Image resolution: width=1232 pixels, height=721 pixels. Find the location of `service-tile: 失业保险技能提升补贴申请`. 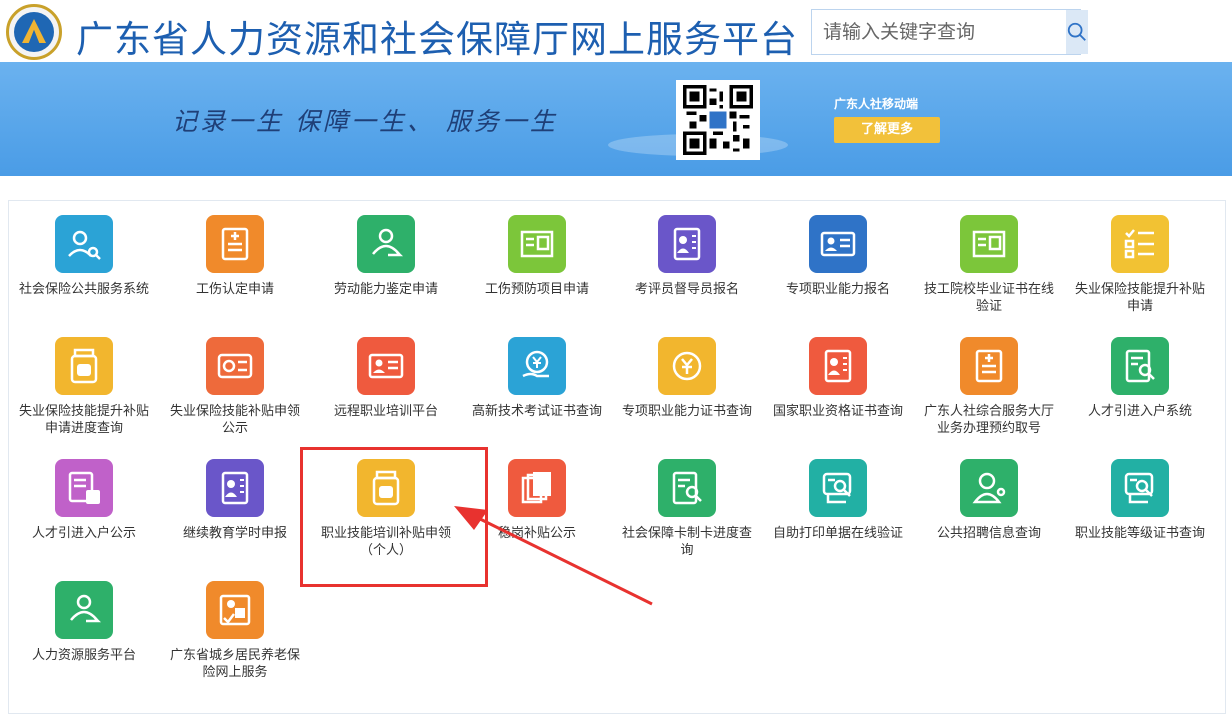

service-tile: 失业保险技能提升补贴申请 is located at coordinates (1140, 261).